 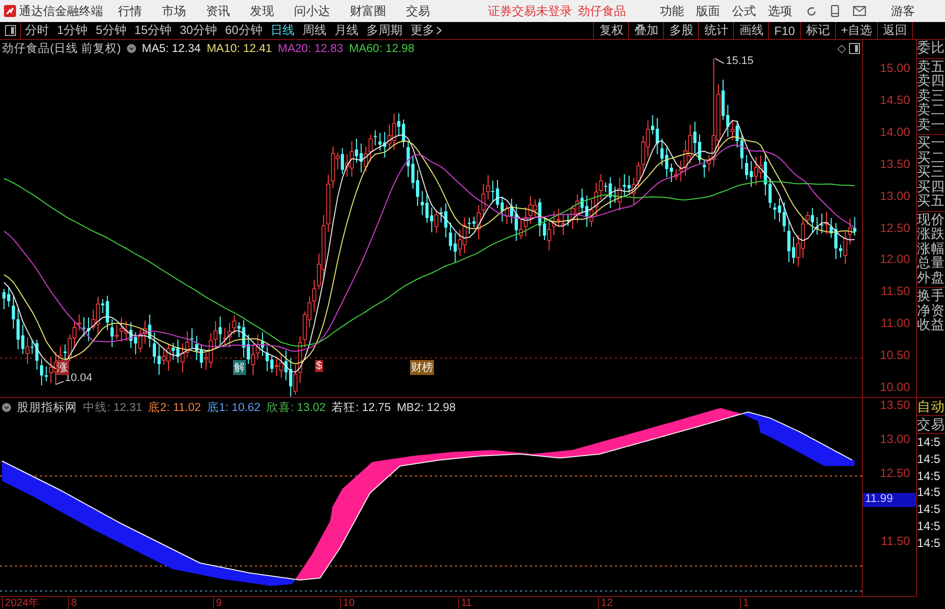 What do you see at coordinates (740, 61) in the screenshot?
I see `high-price-label: 15.15` at bounding box center [740, 61].